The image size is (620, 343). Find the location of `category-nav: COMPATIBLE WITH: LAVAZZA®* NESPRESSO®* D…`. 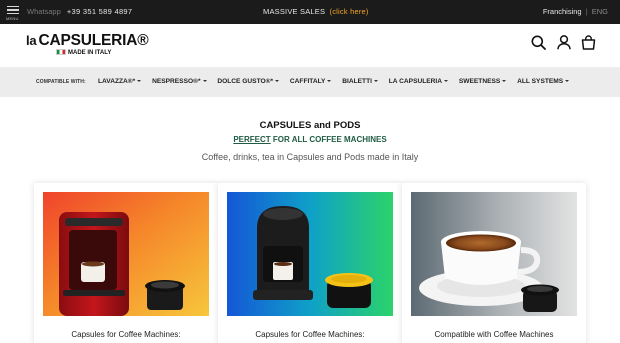

category-nav: COMPATIBLE WITH: LAVAZZA®* NESPRESSO®* D… is located at coordinates (310, 82).